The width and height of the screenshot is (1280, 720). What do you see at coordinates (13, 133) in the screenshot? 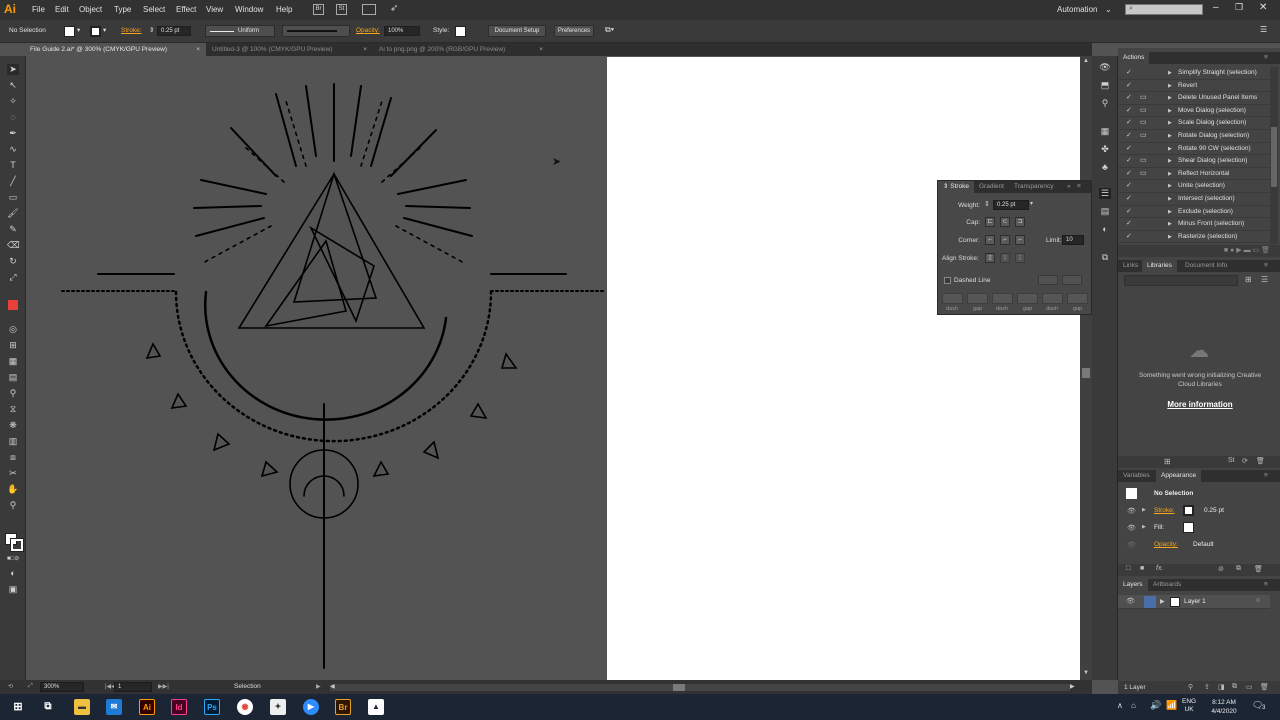
I see `pen-tool-icon: ✒` at bounding box center [13, 133].